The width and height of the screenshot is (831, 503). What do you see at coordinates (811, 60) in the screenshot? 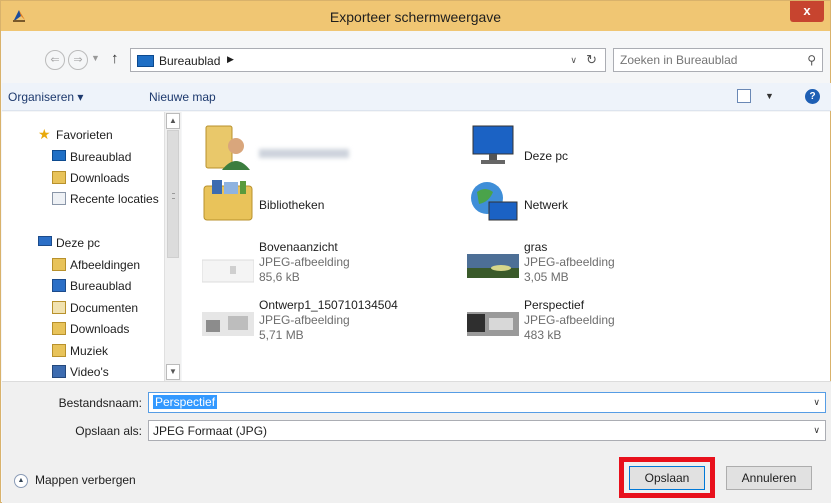
I see `search-icon: ⚲` at bounding box center [811, 60].